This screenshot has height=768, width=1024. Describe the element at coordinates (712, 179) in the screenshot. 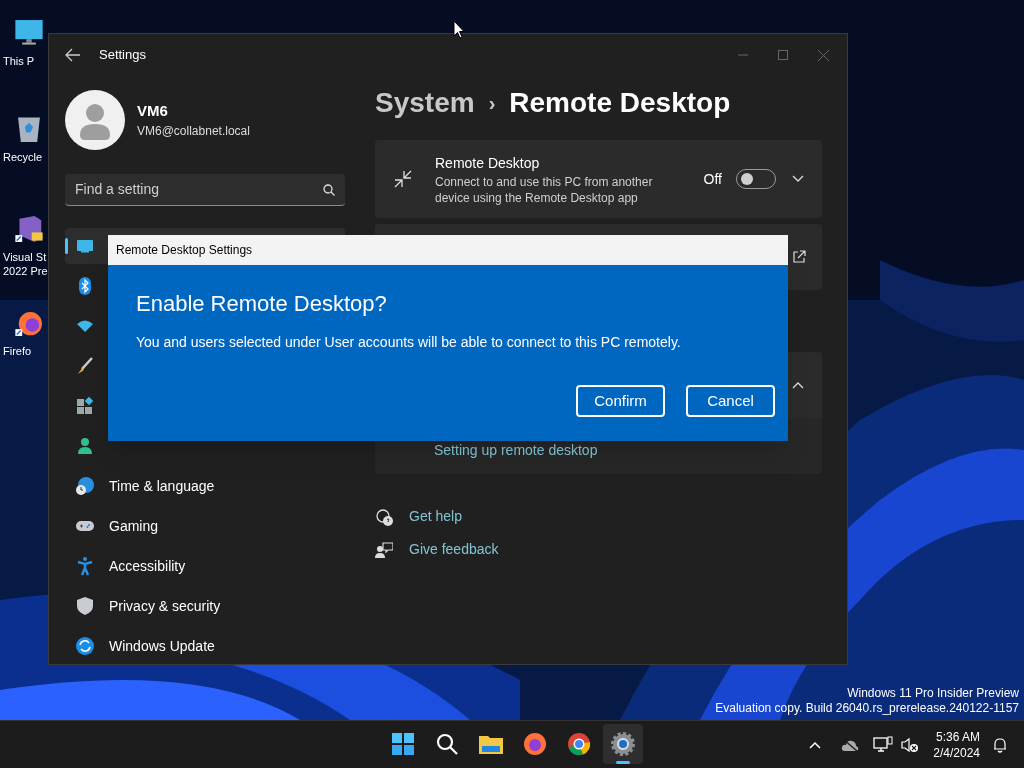

I see `toggle-state-label: Off` at that location.